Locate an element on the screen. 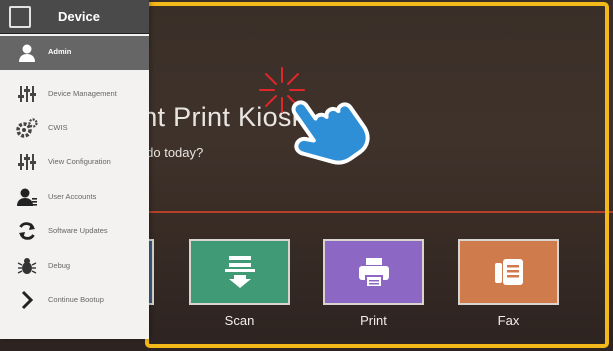 The width and height of the screenshot is (613, 351). bug-icon is located at coordinates (27, 266).